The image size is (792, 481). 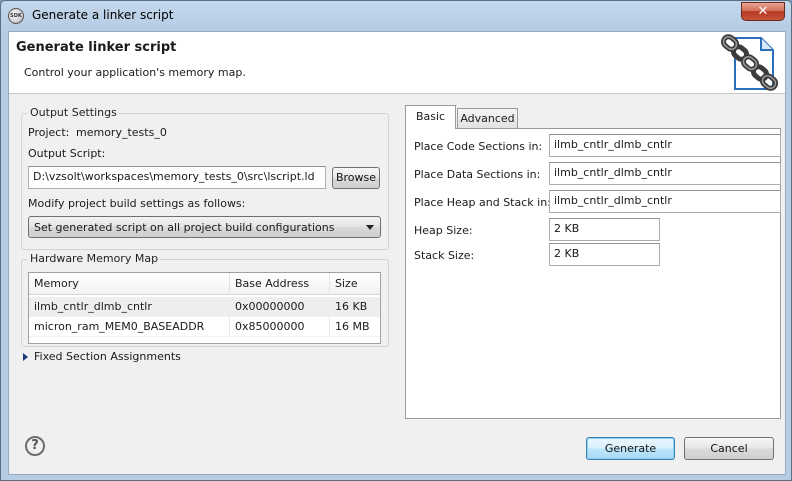 I want to click on title-bar: SDK Generate a linker script ✕, so click(x=396, y=16).